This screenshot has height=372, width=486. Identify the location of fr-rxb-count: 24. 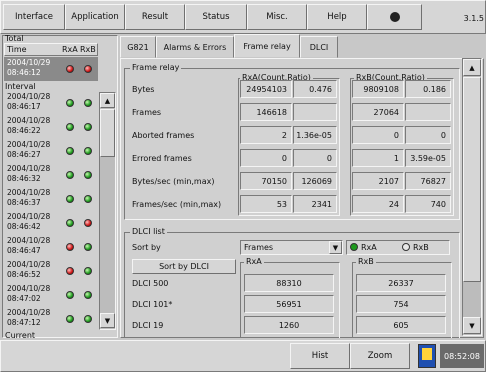
(378, 204).